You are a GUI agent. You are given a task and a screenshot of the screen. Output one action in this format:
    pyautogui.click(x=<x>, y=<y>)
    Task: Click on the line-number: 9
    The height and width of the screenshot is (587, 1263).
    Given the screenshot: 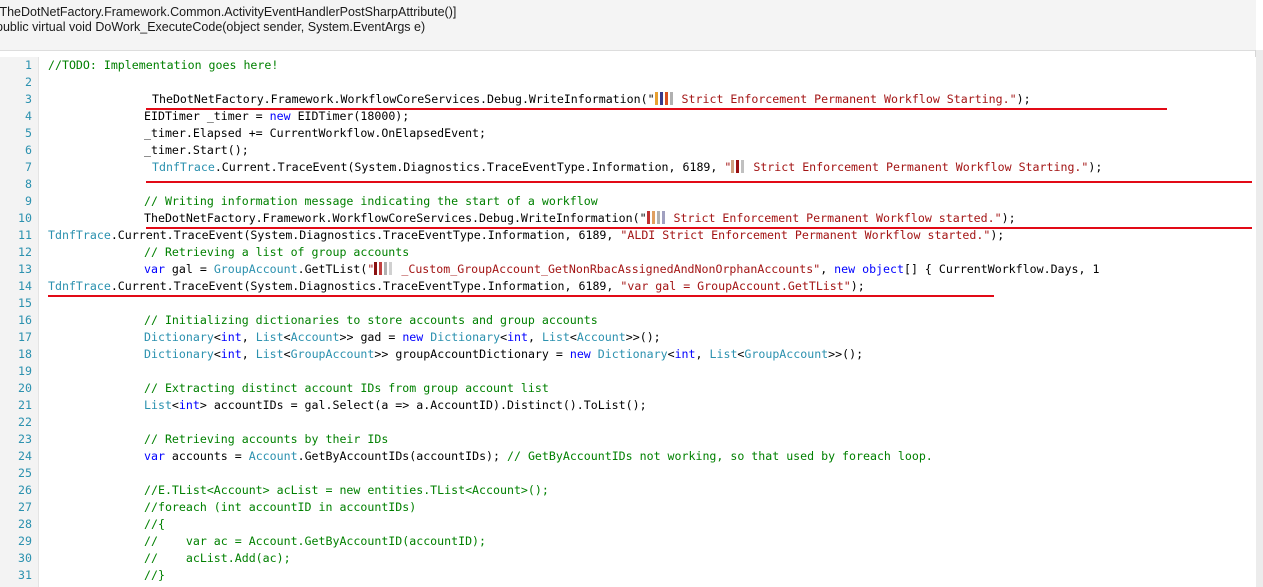 What is the action you would take?
    pyautogui.click(x=28, y=201)
    